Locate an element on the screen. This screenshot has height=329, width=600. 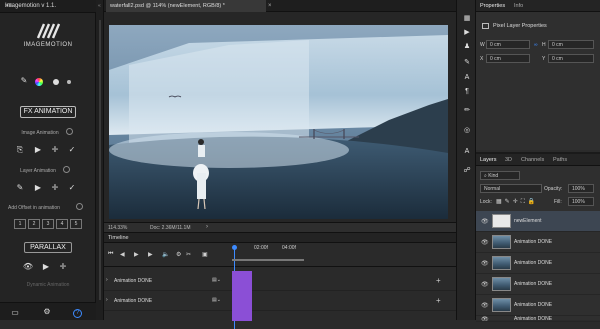
x-field: 0 cm is located at coordinates (508, 58).